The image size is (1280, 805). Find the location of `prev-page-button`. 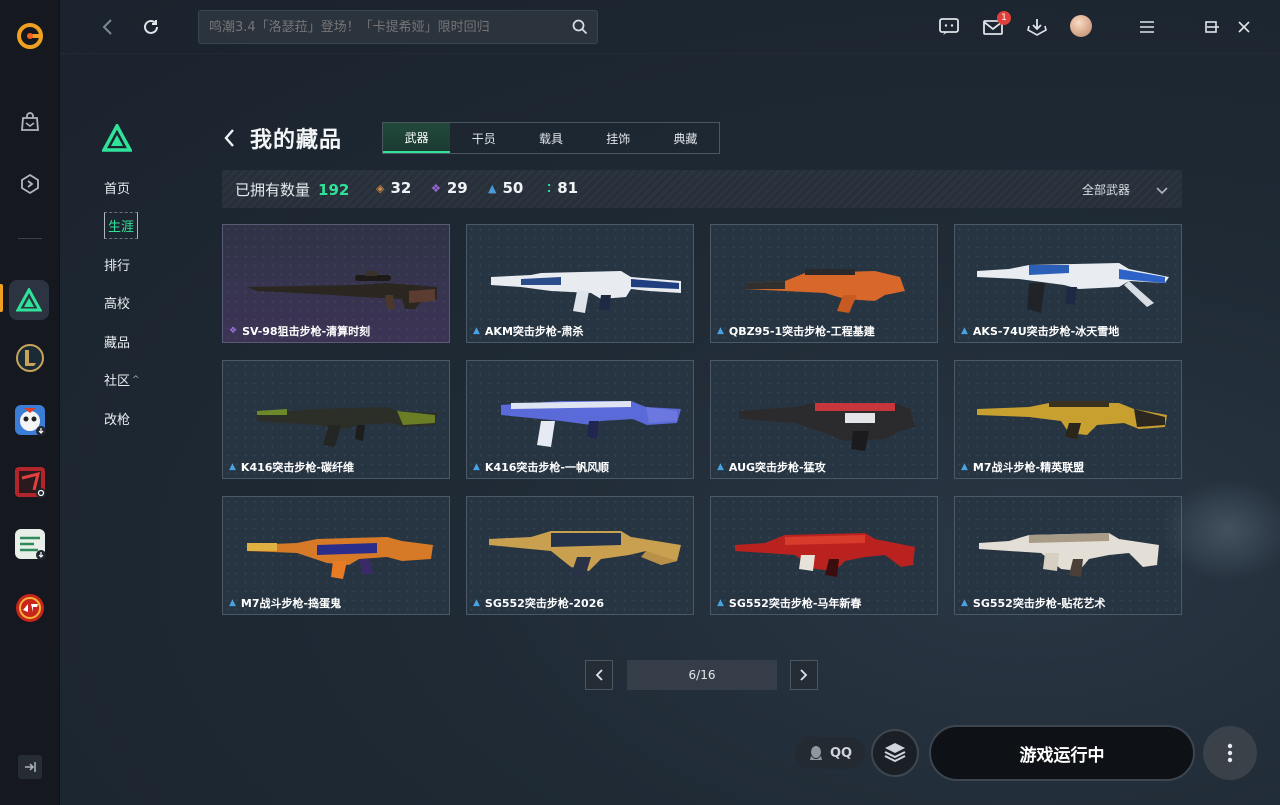

prev-page-button is located at coordinates (599, 675).